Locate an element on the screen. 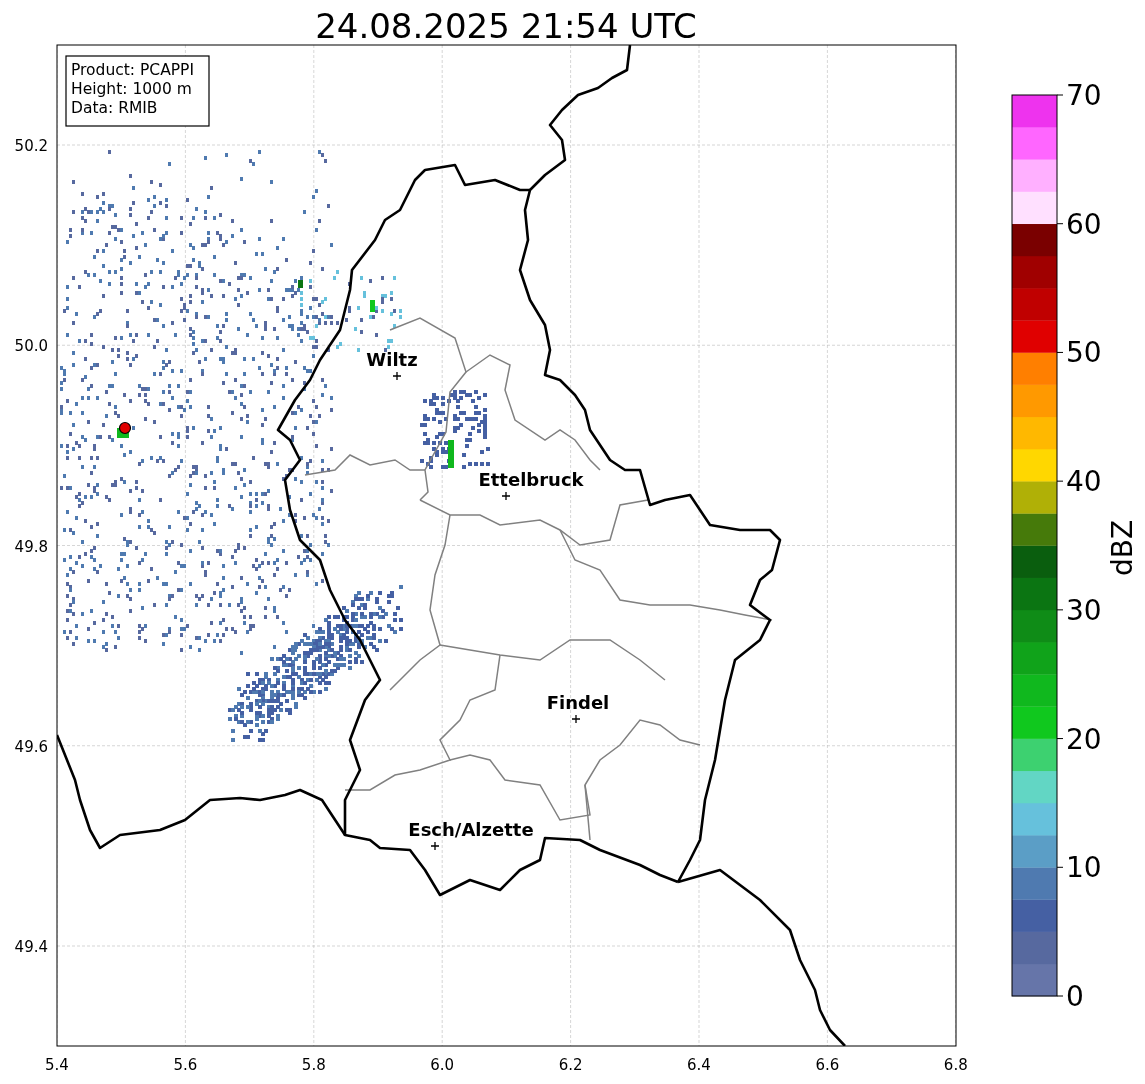 Image resolution: width=1145 pixels, height=1084 pixels. y-tick-label: 50.2 is located at coordinates (31, 146).